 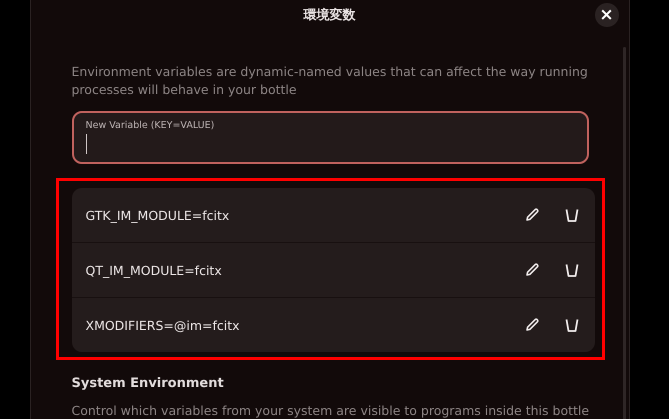 What do you see at coordinates (330, 81) in the screenshot?
I see `description-text: Environment variables are dynamic-named values that can affect the way running processes will behave in your bottle` at bounding box center [330, 81].